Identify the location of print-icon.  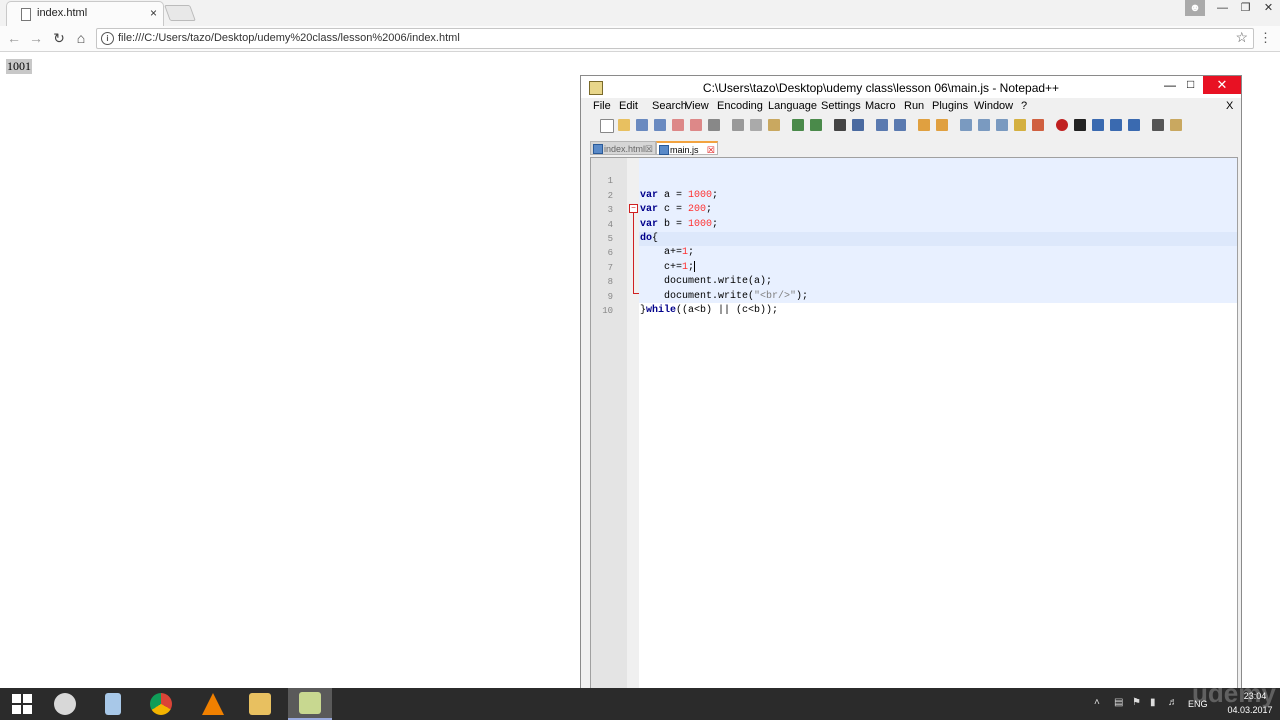
(714, 125).